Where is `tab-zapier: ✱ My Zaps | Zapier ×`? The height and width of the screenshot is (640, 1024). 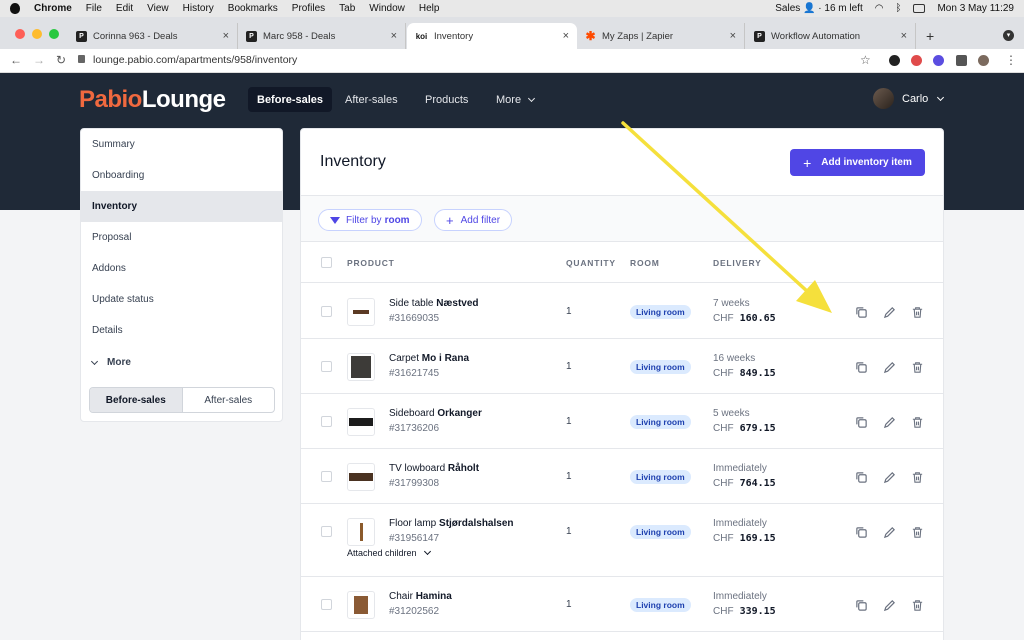
tab-zapier: ✱ My Zaps | Zapier × is located at coordinates (661, 36).